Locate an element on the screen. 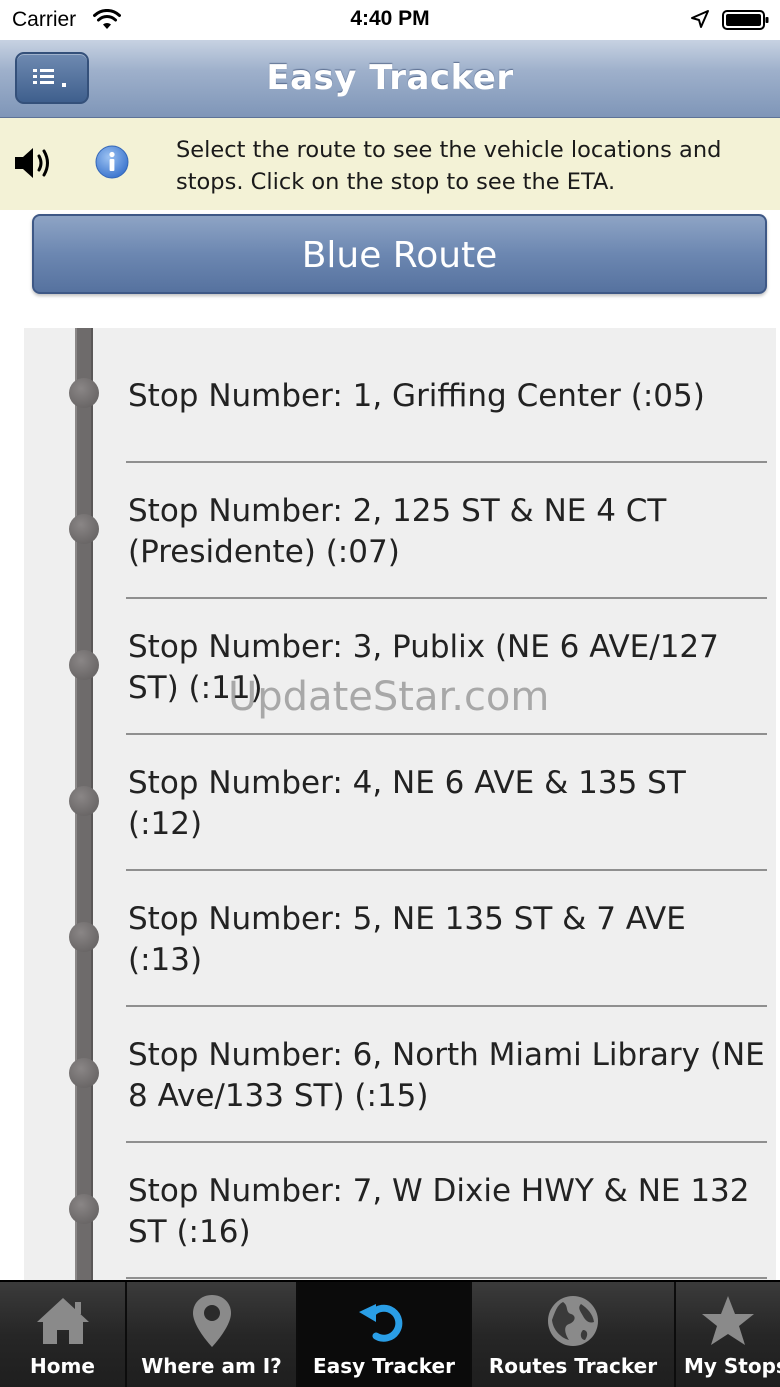 This screenshot has height=1387, width=780. clock: 4:40 PM is located at coordinates (390, 18).